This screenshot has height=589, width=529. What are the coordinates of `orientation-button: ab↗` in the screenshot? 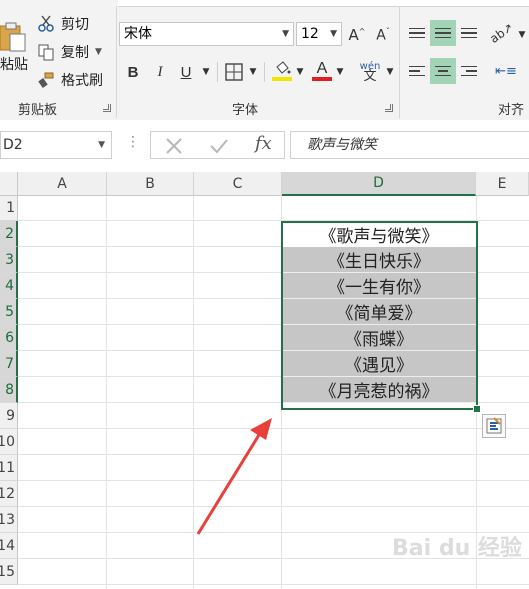 It's located at (502, 33).